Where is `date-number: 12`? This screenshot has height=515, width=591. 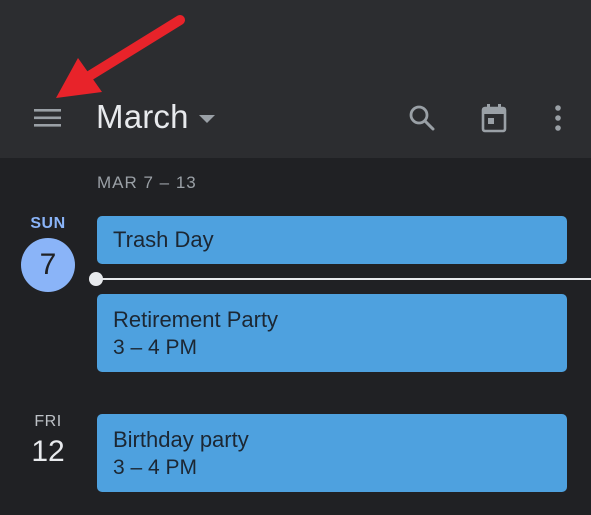 date-number: 12 is located at coordinates (48, 452).